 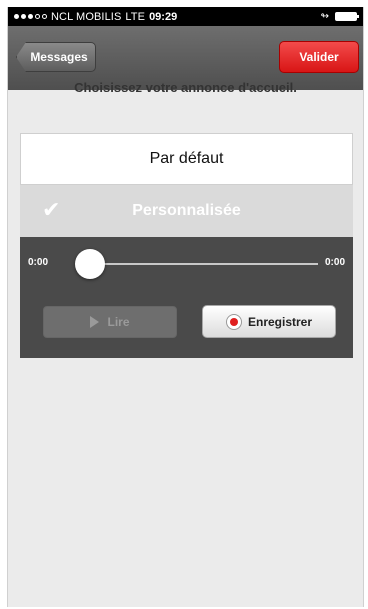 I want to click on carrier-name: NCL MOBILIS, so click(x=86, y=16).